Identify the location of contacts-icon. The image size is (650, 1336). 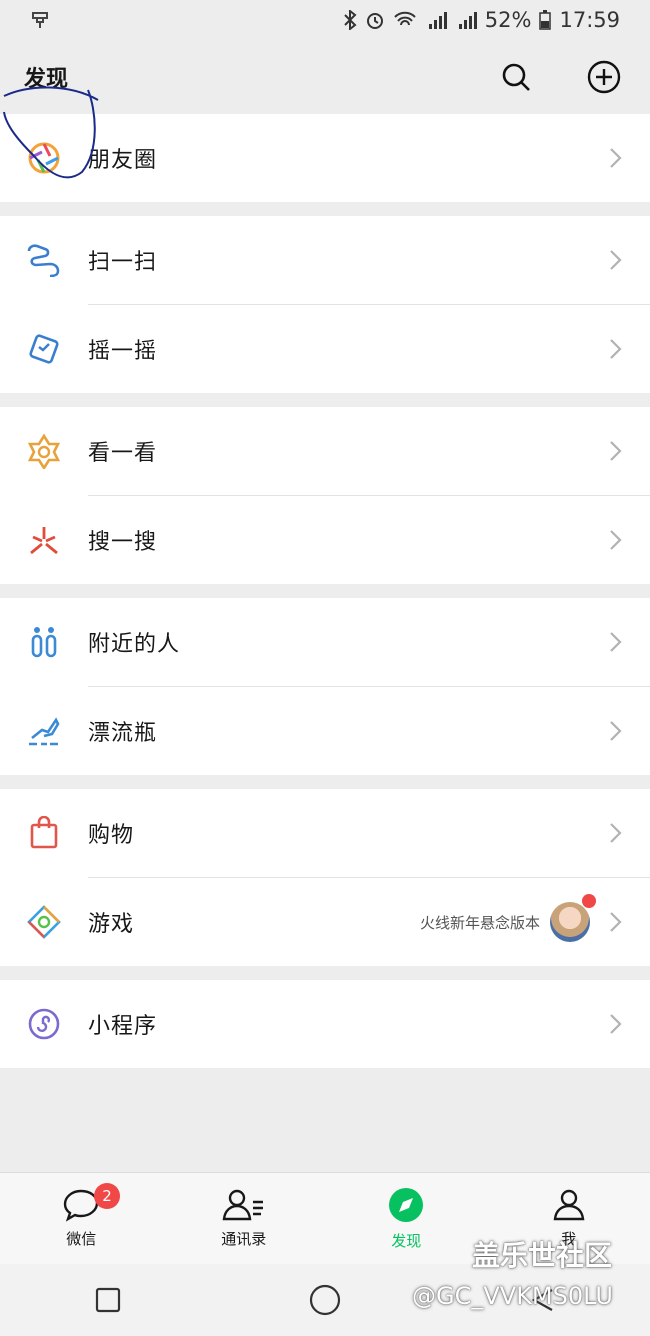
(242, 1205).